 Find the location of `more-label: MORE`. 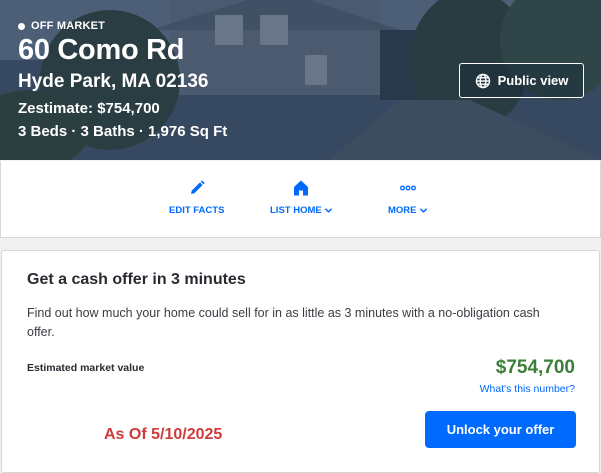

more-label: MORE is located at coordinates (402, 210).